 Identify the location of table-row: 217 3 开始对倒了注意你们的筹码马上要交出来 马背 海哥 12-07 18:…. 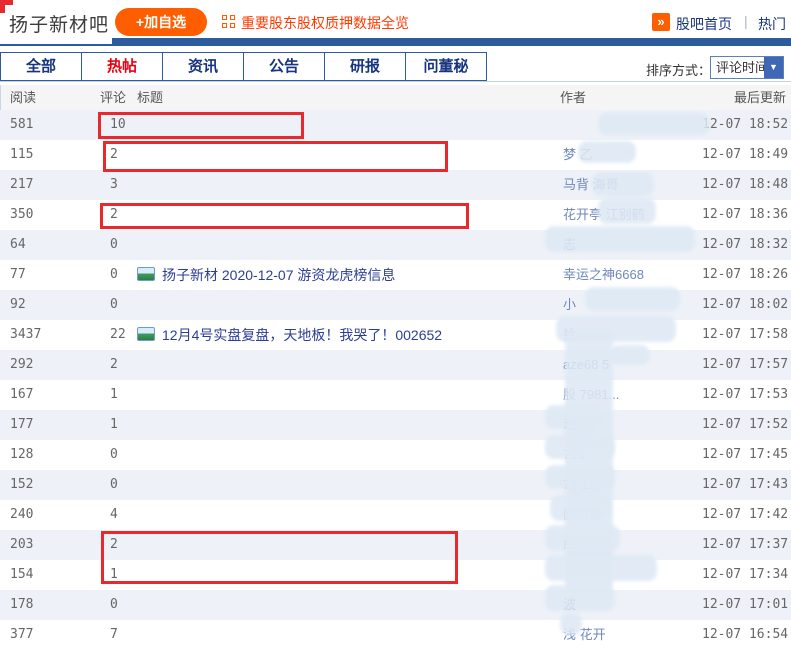
(395, 185).